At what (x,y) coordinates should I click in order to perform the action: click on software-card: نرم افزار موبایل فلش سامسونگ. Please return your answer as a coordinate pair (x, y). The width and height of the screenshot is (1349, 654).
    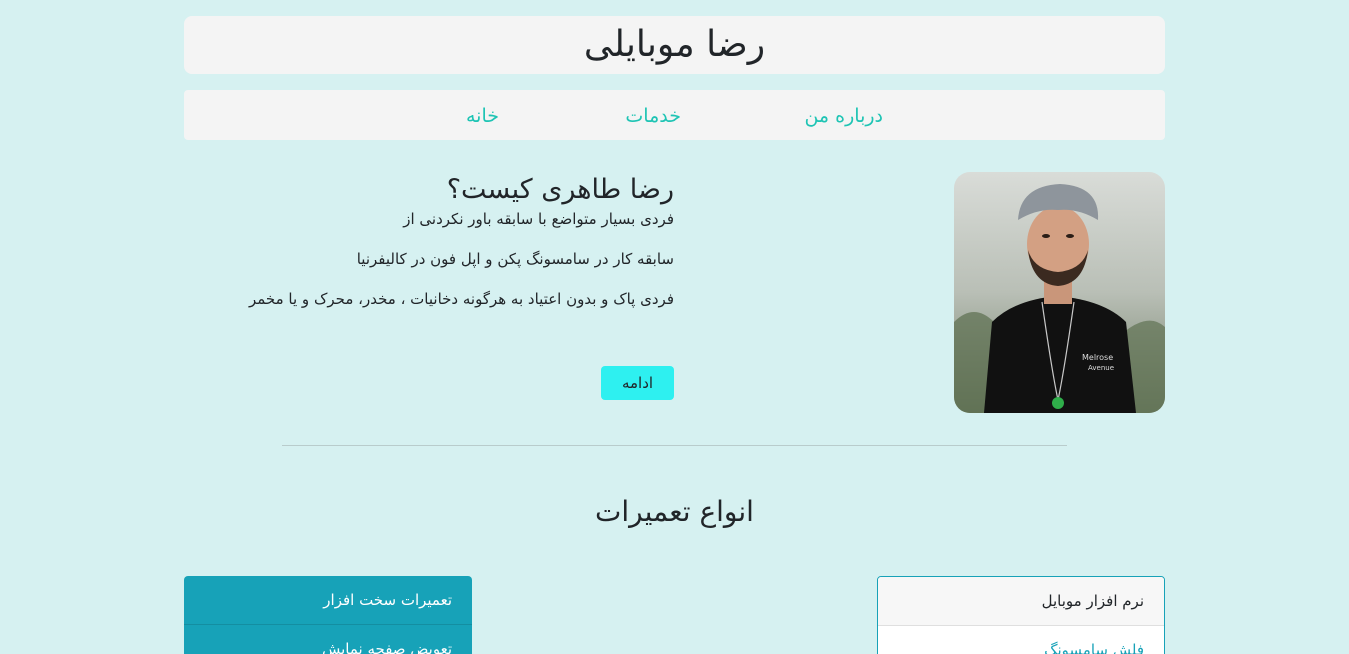
    Looking at the image, I should click on (1021, 615).